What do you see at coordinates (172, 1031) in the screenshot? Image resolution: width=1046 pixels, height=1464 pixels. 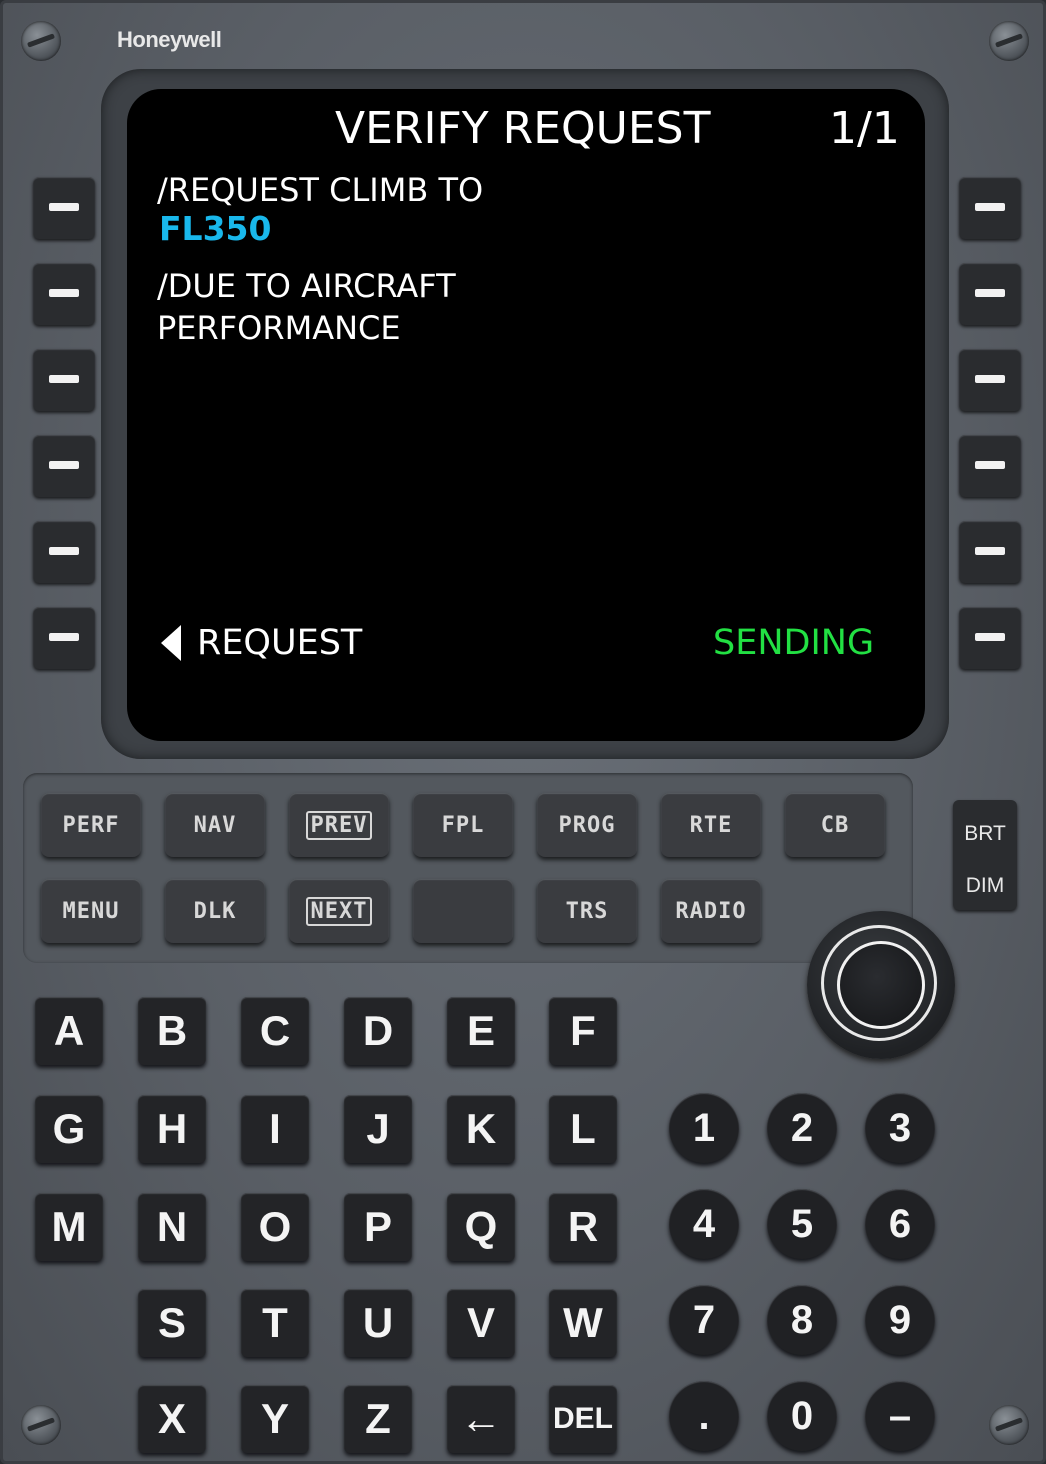 I see `key-b: B` at bounding box center [172, 1031].